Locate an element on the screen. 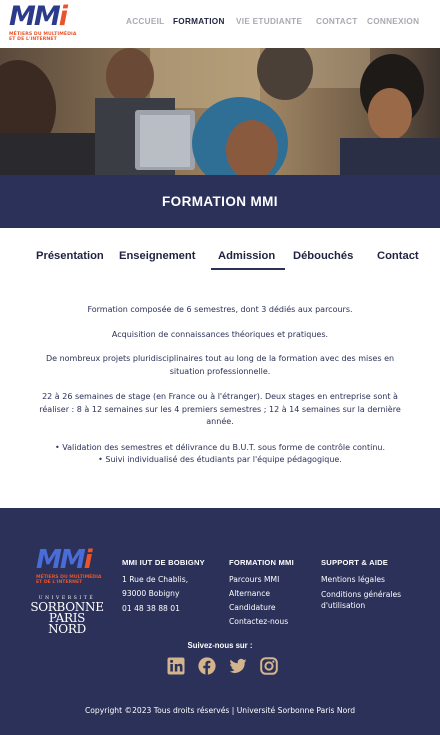  footer-col-title: FORMATION MMI is located at coordinates (261, 562).